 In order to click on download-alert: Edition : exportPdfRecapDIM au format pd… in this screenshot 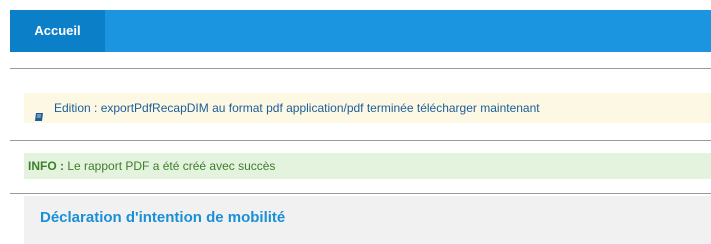, I will do `click(367, 108)`.